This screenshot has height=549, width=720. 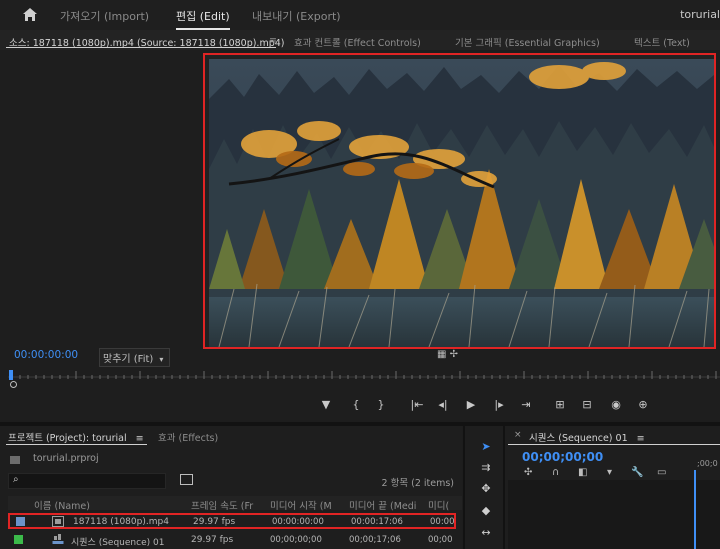 What do you see at coordinates (662, 42) in the screenshot?
I see `tab-text: 텍스트 (Text)` at bounding box center [662, 42].